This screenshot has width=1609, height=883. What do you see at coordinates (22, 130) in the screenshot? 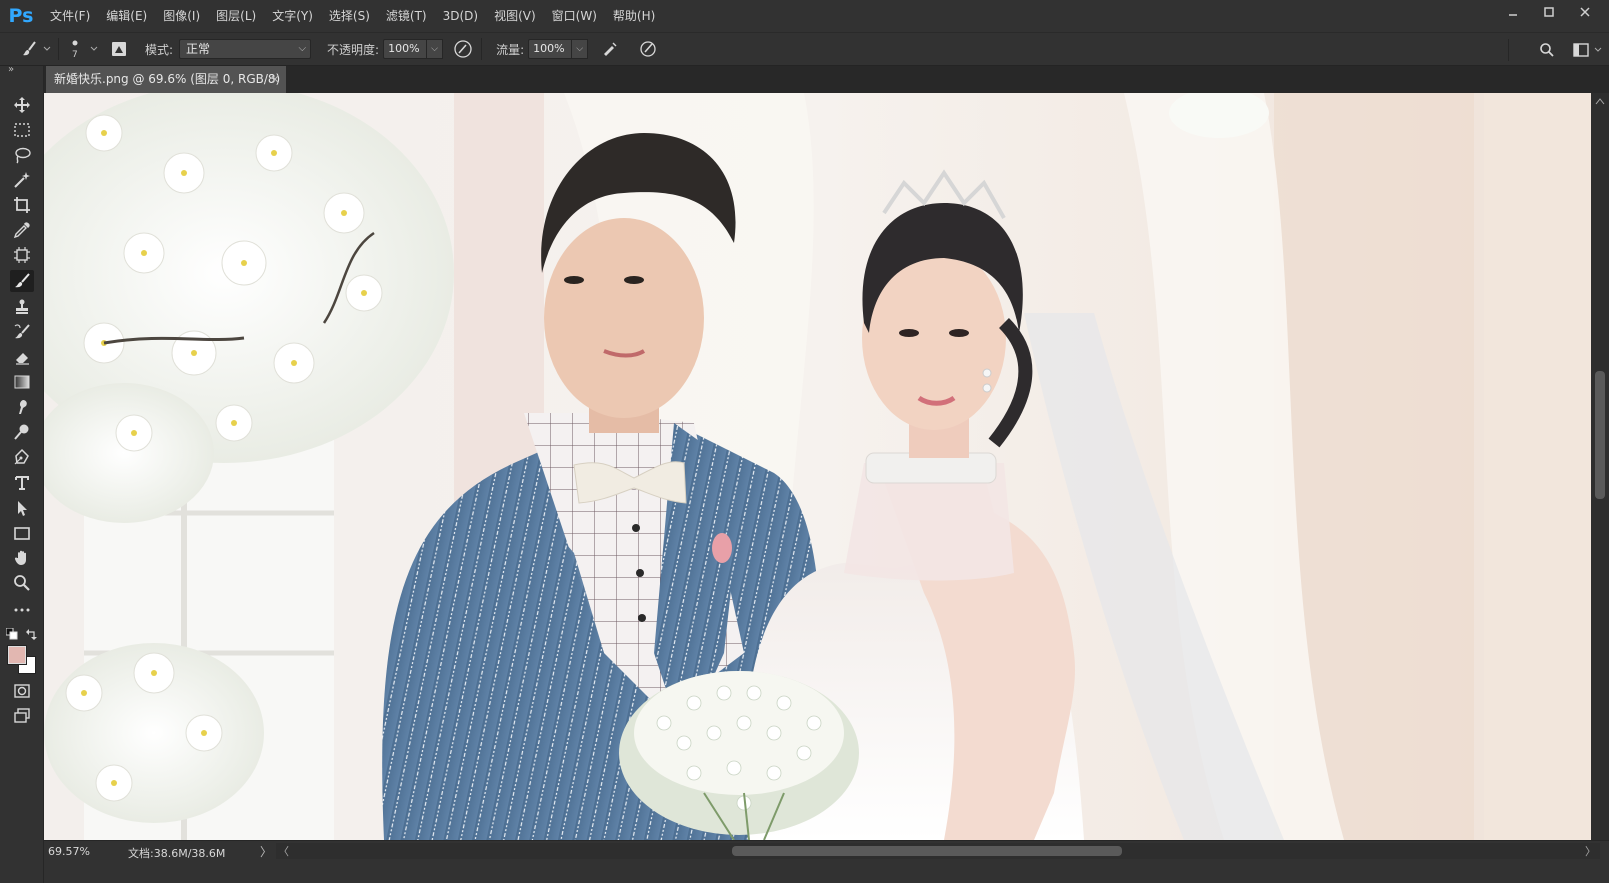
I see `marquee-tool` at bounding box center [22, 130].